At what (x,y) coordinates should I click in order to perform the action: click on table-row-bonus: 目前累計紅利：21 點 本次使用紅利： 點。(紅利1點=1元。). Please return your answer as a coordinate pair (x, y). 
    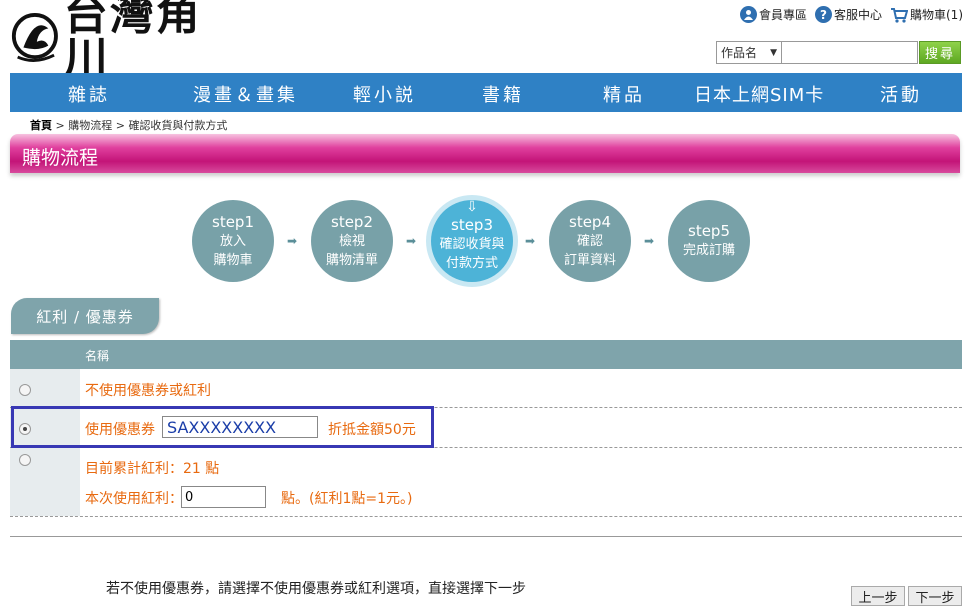
    Looking at the image, I should click on (486, 482).